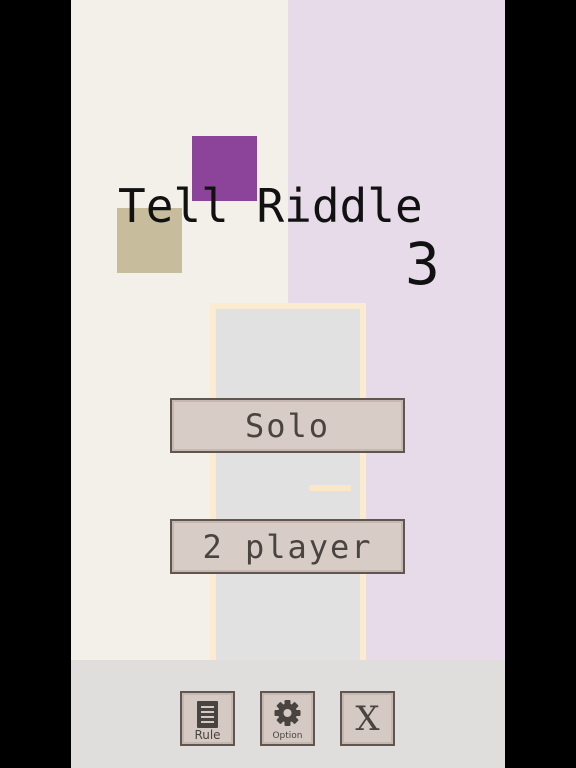  Describe the element at coordinates (270, 206) in the screenshot. I see `game-title: Tell Riddle` at that location.